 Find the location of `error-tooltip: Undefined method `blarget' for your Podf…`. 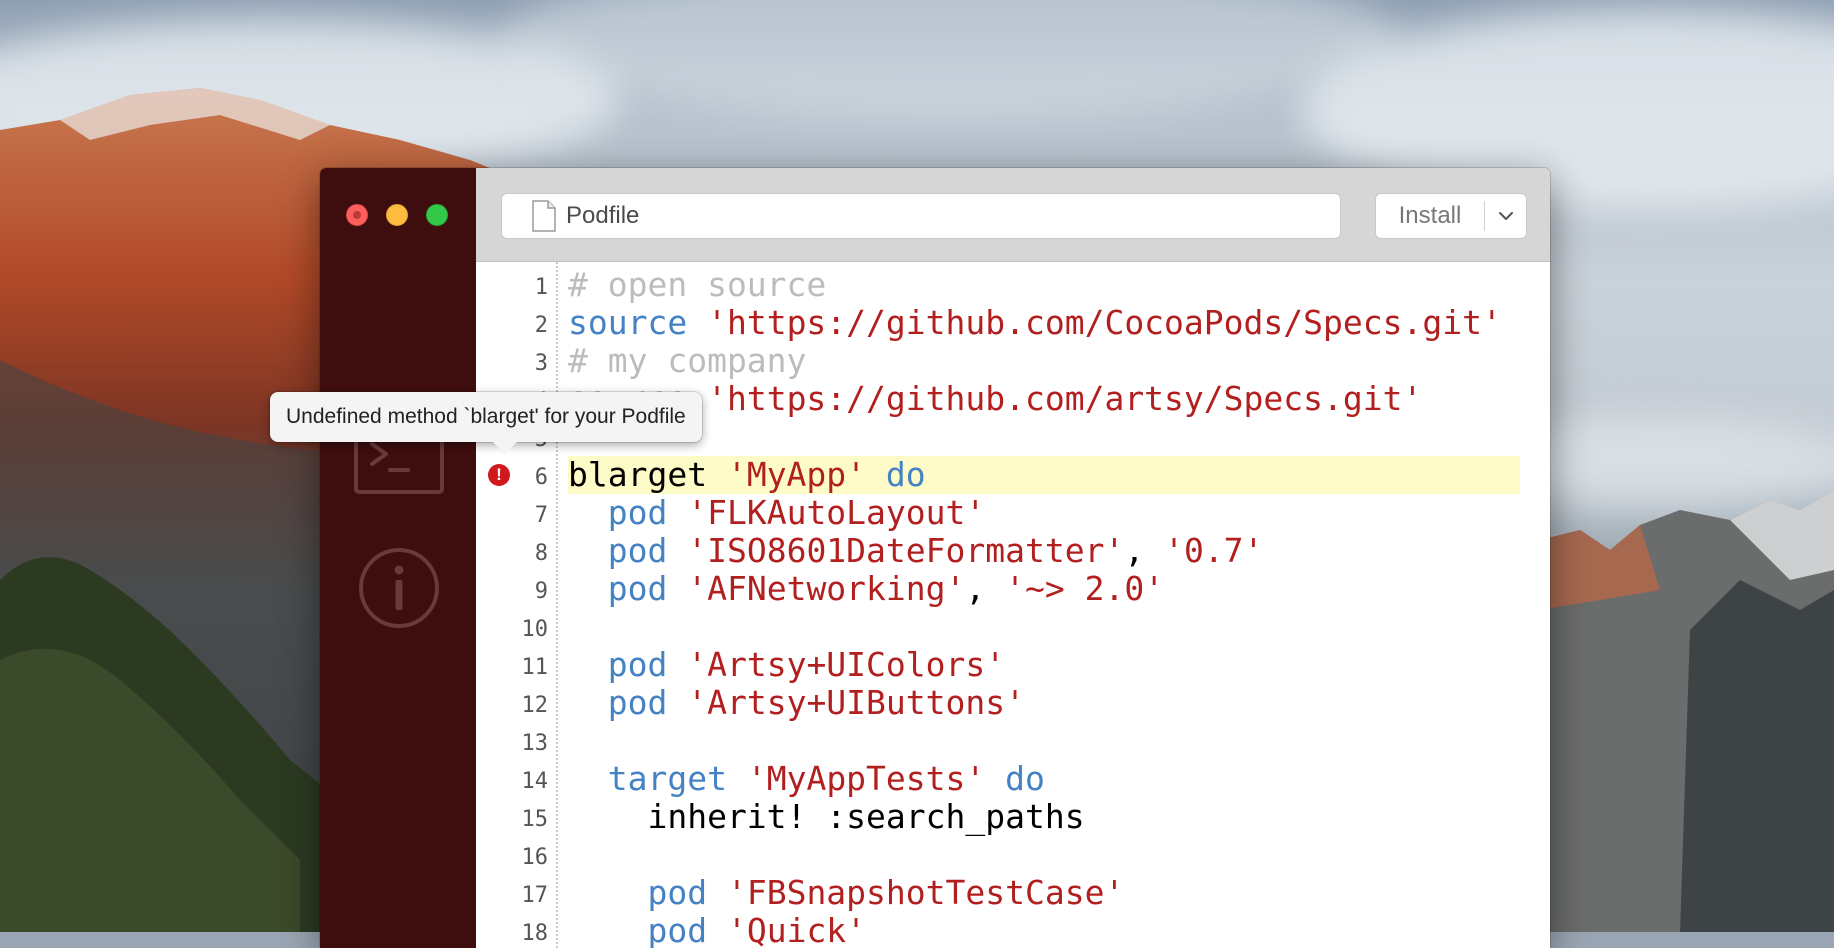

error-tooltip: Undefined method `blarget' for your Podf… is located at coordinates (486, 423).